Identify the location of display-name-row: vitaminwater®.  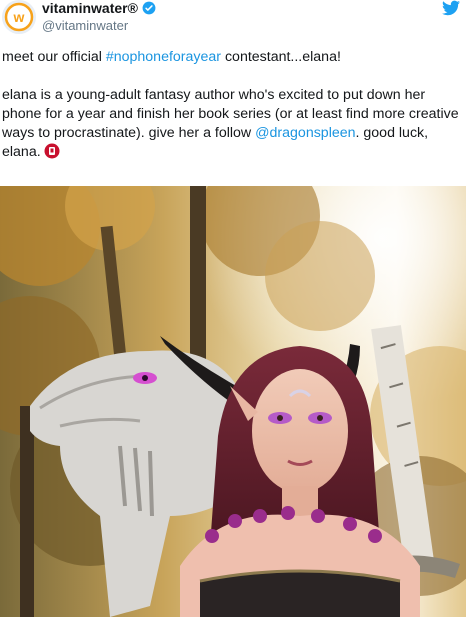
(99, 8).